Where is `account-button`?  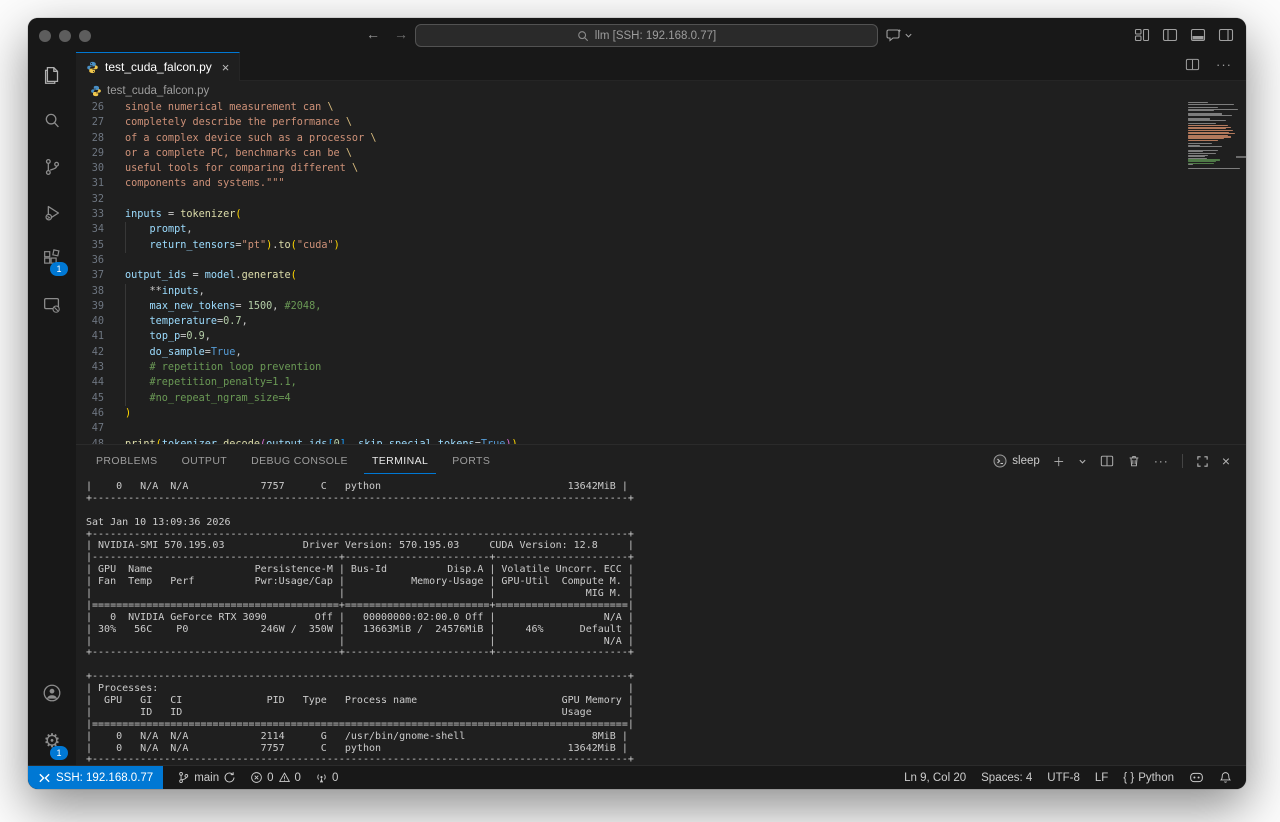
account-button is located at coordinates (52, 693).